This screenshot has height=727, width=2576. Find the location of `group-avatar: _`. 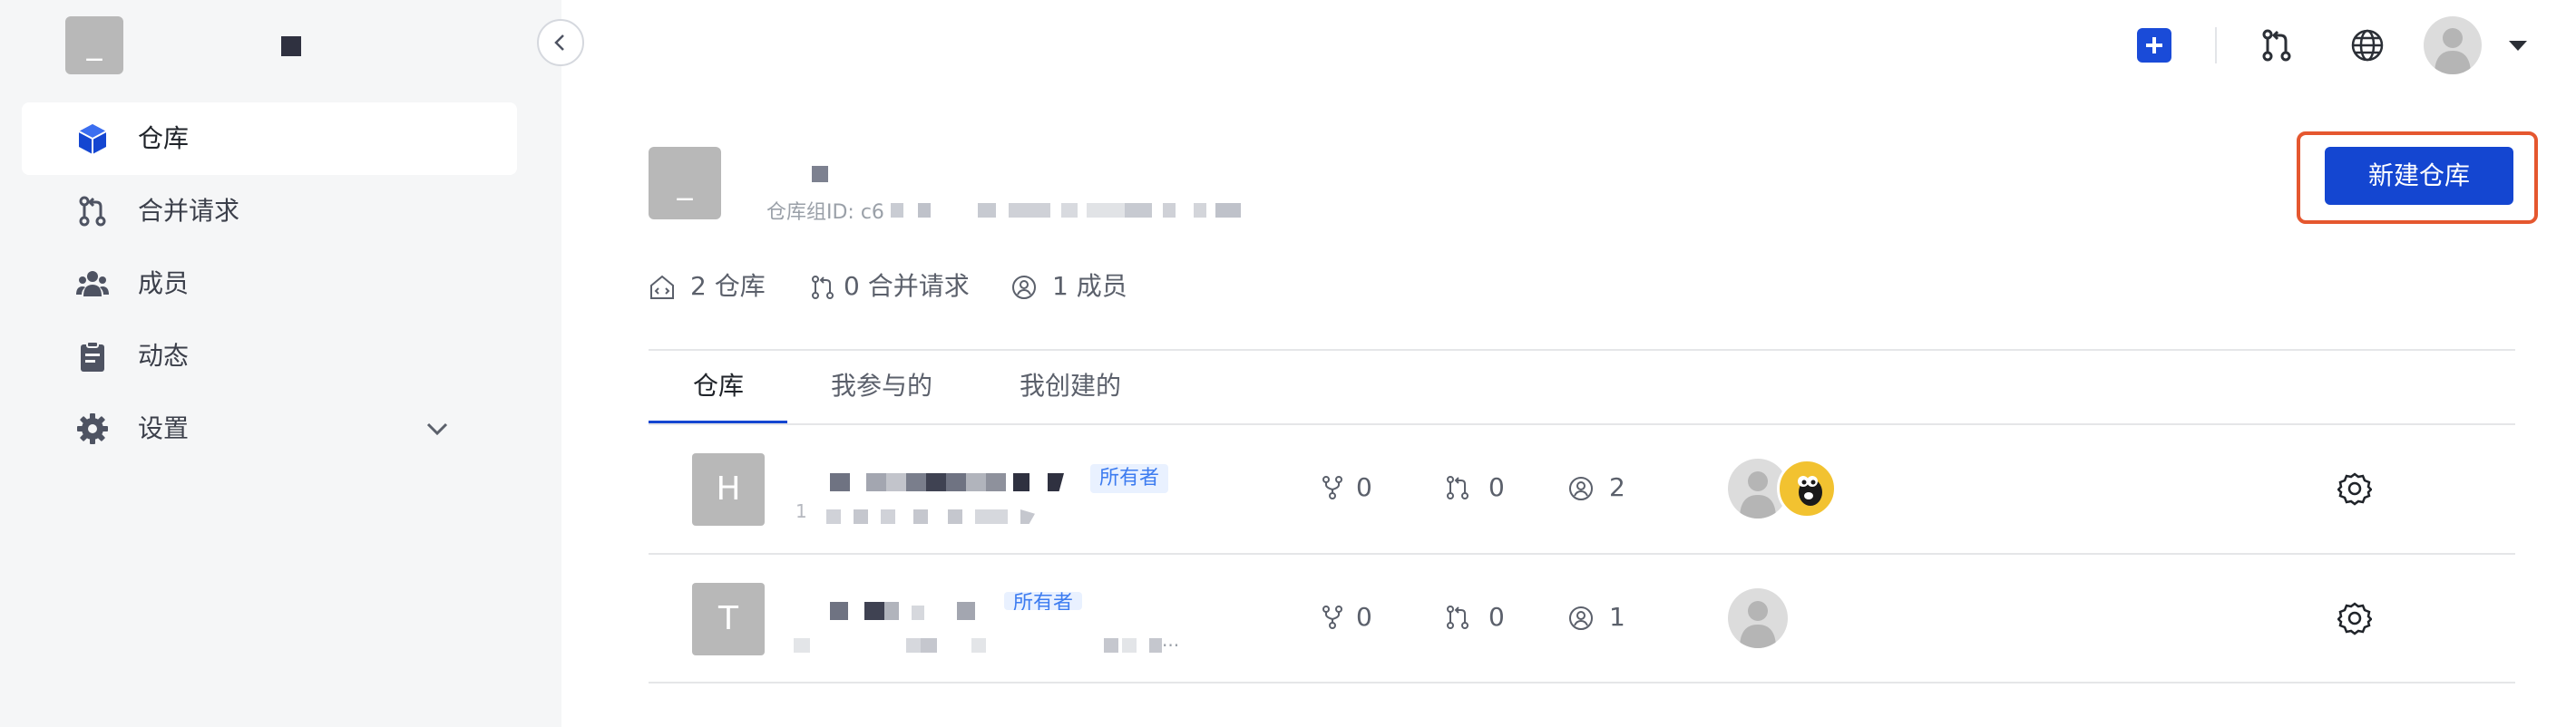

group-avatar: _ is located at coordinates (685, 183).